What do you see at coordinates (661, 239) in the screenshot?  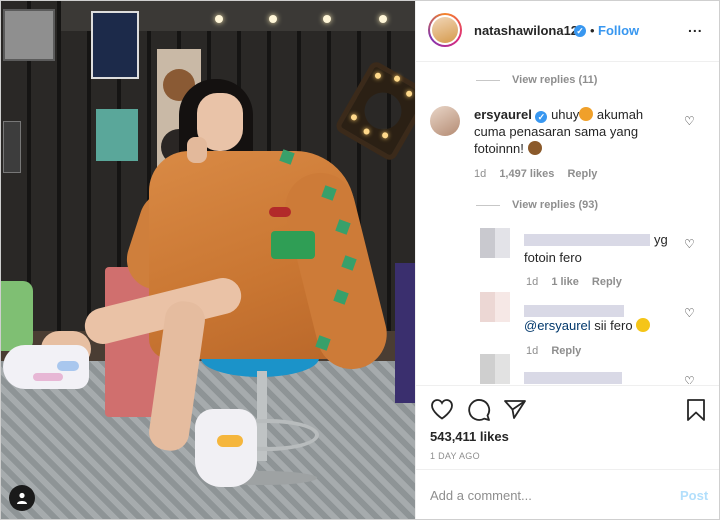 I see `reply-text: yg` at bounding box center [661, 239].